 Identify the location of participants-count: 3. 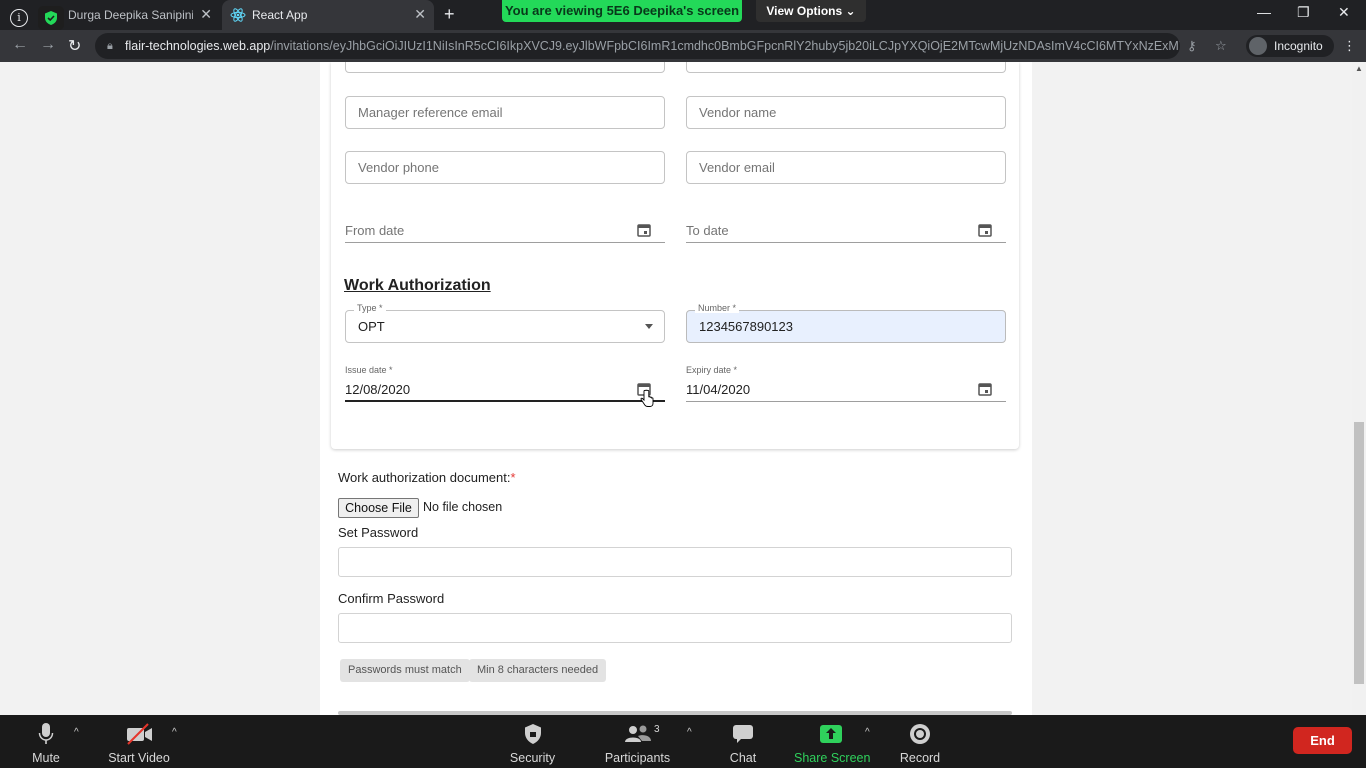
(657, 729).